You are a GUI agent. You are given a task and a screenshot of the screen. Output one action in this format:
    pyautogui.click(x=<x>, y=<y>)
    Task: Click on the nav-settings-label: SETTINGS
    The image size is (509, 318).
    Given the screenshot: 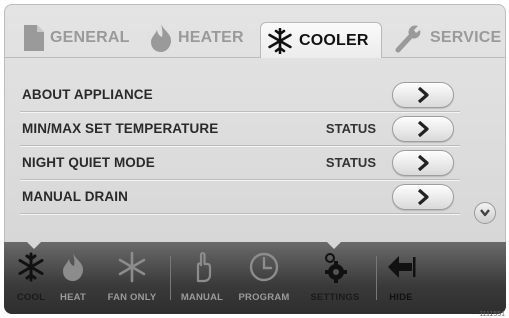 What is the action you would take?
    pyautogui.click(x=335, y=297)
    